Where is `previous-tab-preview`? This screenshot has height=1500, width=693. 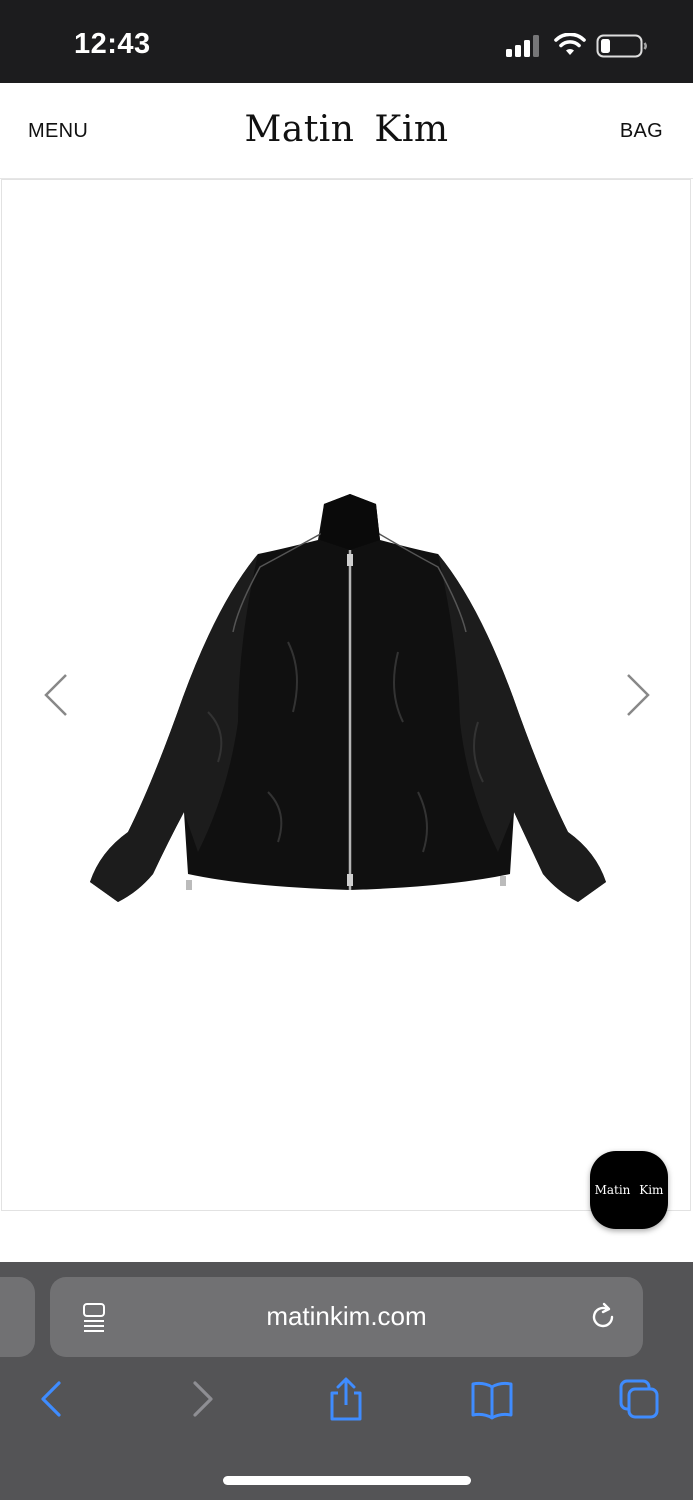
previous-tab-preview is located at coordinates (17, 1317).